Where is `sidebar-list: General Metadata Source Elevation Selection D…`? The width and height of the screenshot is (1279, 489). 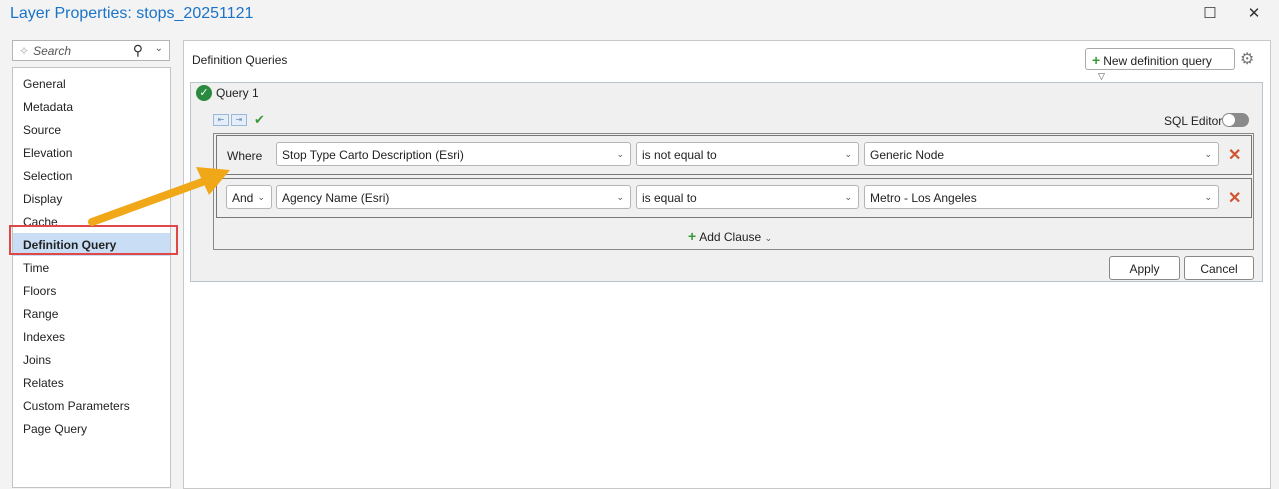 sidebar-list: General Metadata Source Elevation Selection D… is located at coordinates (91, 277).